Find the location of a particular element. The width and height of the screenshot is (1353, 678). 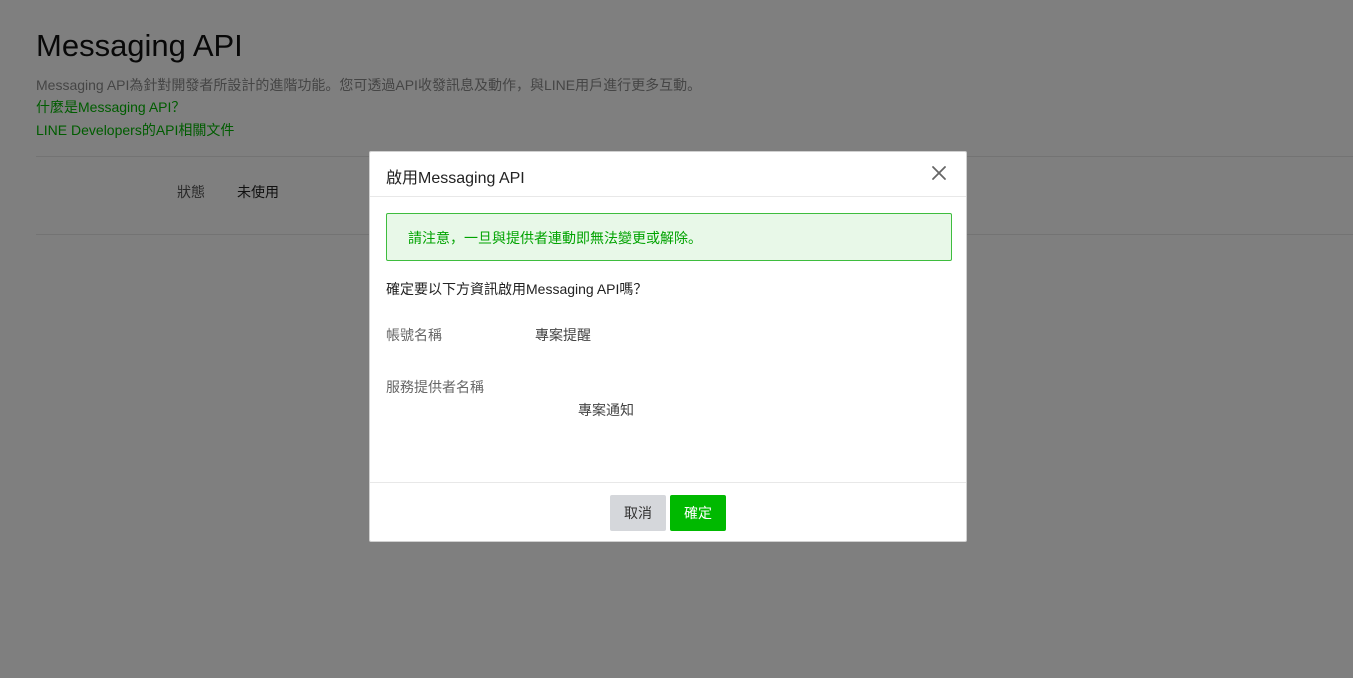

dialog-title: 啟用Messaging API is located at coordinates (455, 178).